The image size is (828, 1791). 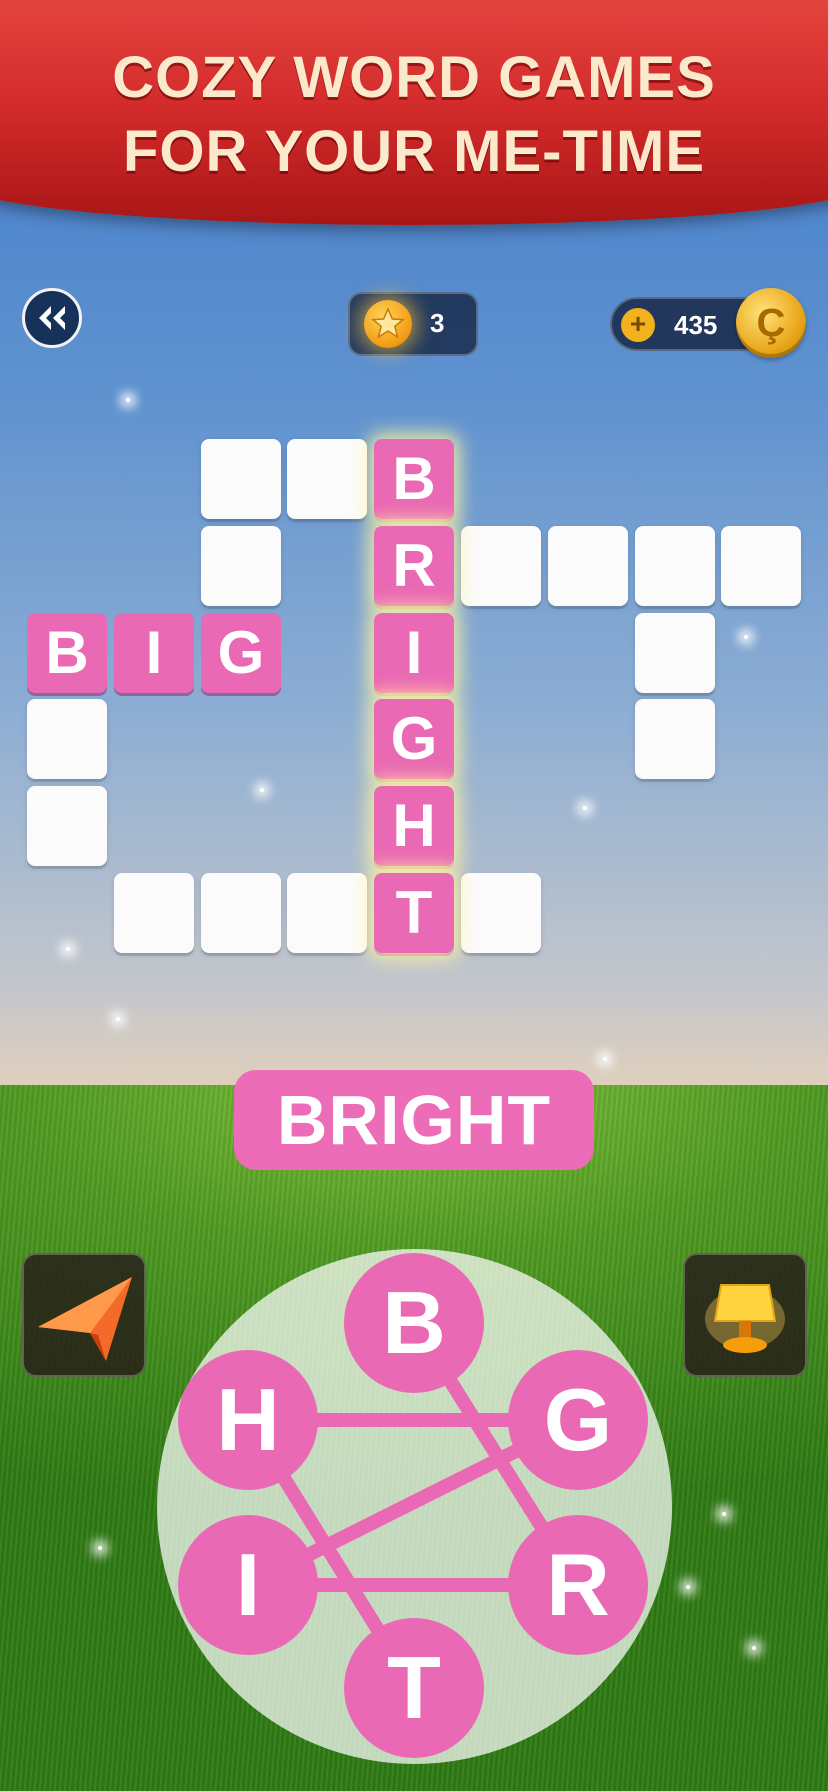 What do you see at coordinates (248, 1420) in the screenshot?
I see `wheel-letter-h: H` at bounding box center [248, 1420].